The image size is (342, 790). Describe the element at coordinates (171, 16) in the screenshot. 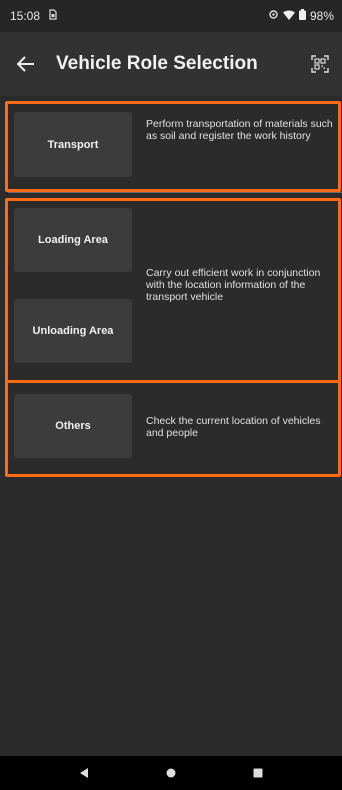

I see `status-bar: 15:08 98%` at that location.